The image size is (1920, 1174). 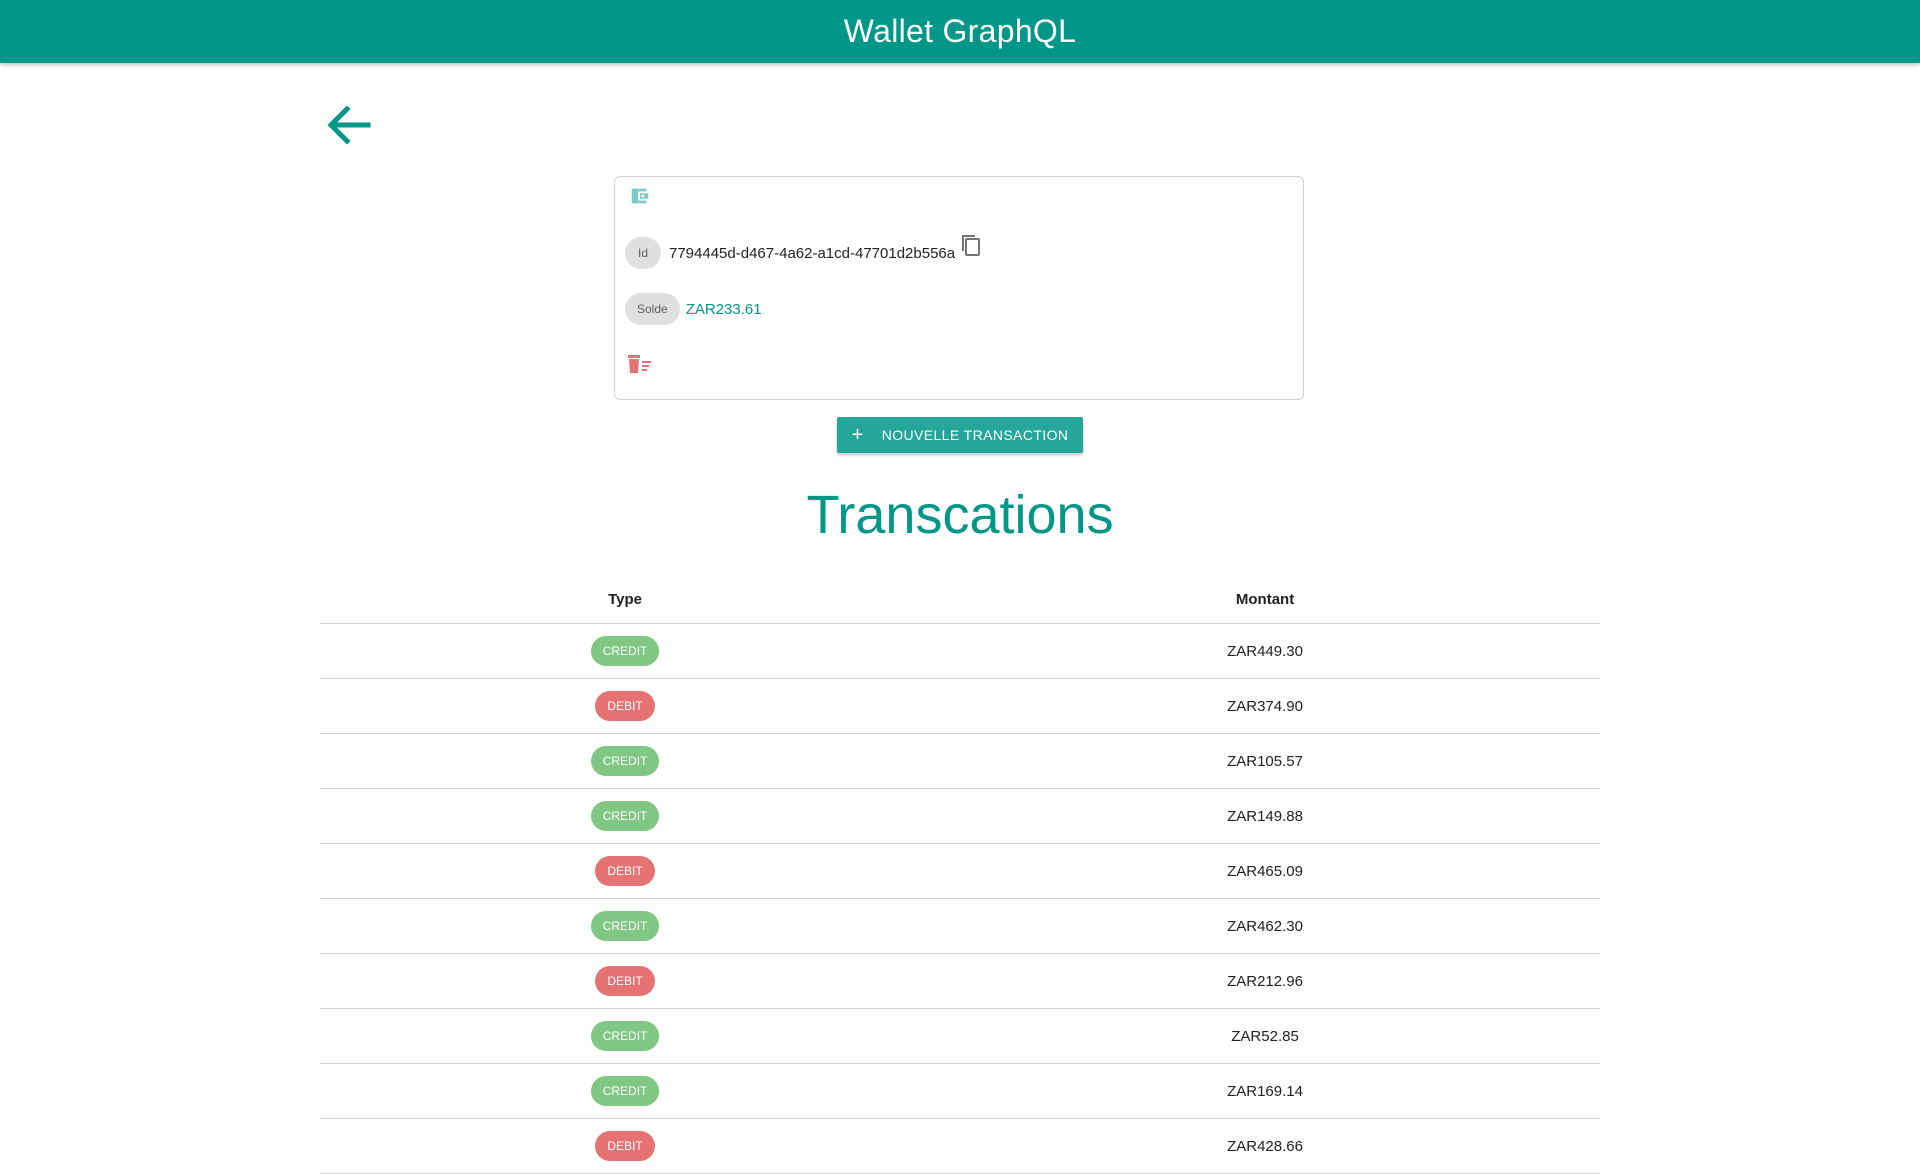 What do you see at coordinates (1265, 761) in the screenshot?
I see `amount-cell: ZAR105.57` at bounding box center [1265, 761].